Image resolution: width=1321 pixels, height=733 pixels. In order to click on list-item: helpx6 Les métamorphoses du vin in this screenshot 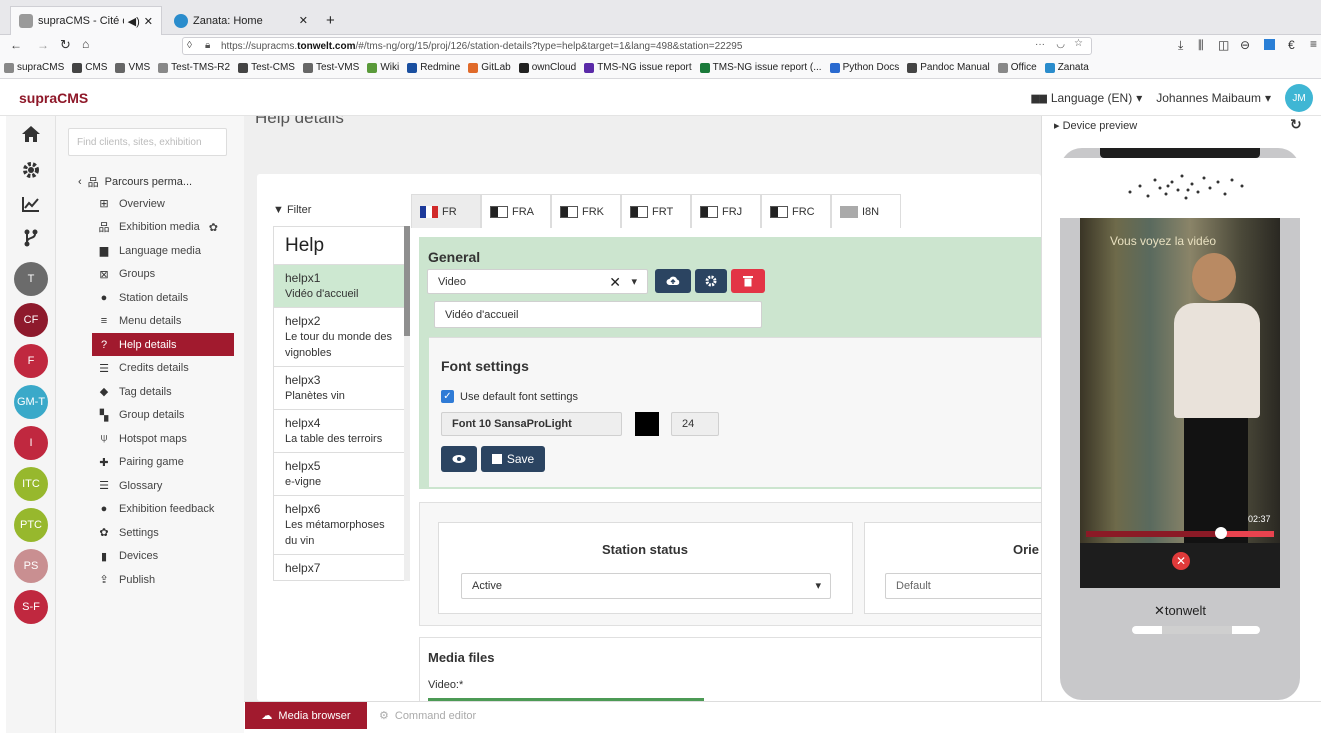, I will do `click(341, 525)`.